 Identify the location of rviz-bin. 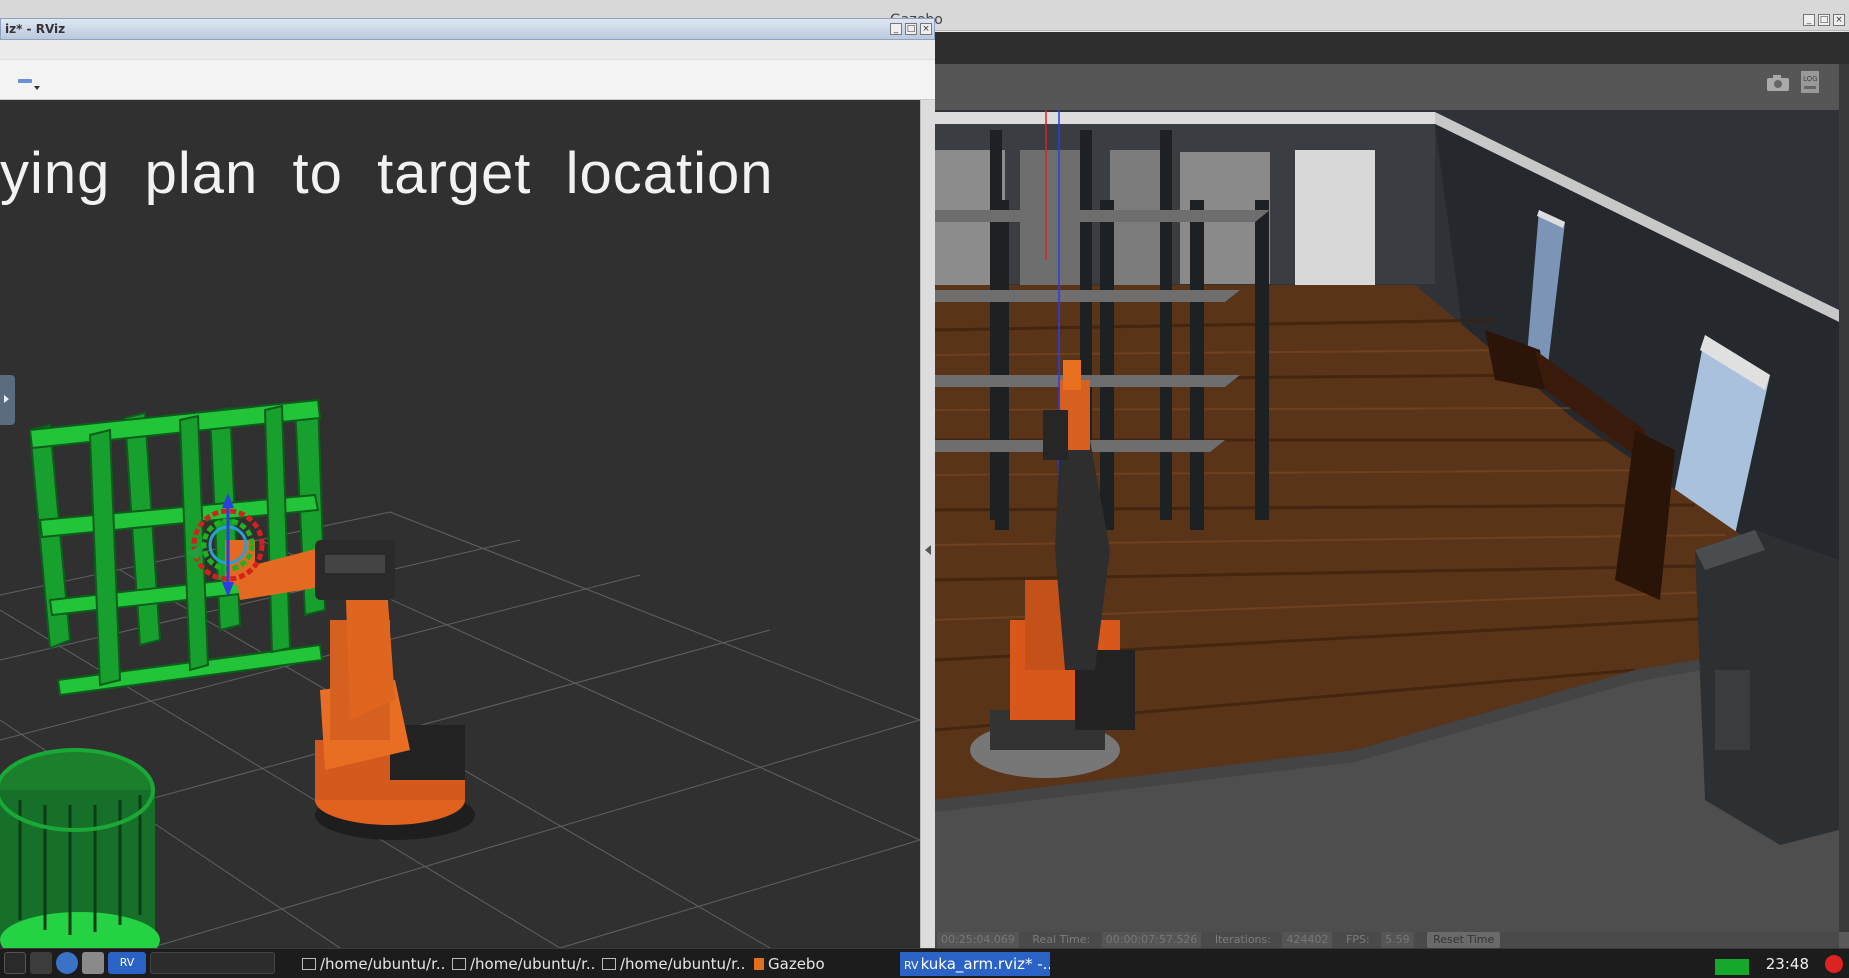
(80, 848).